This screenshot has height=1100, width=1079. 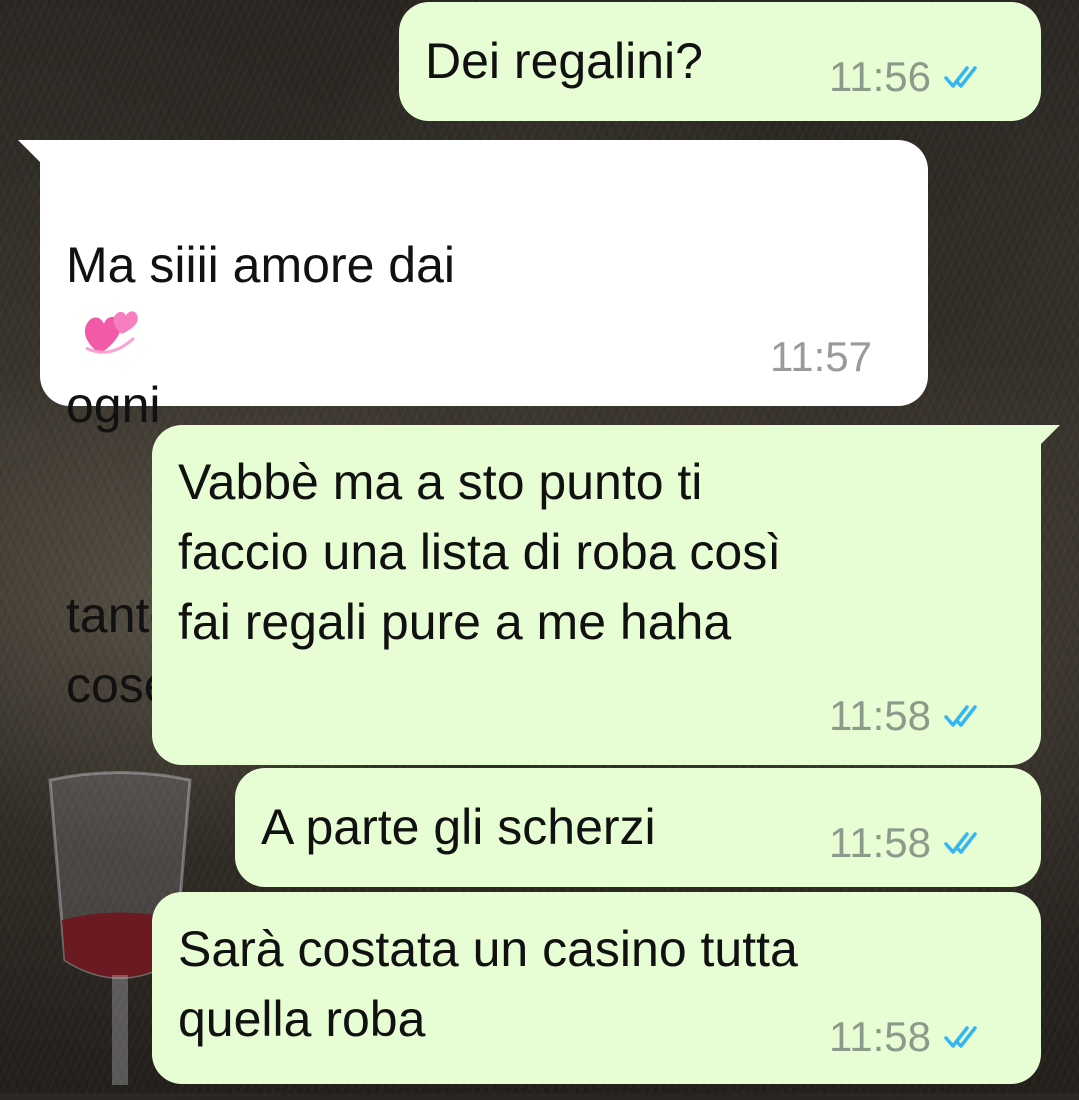 I want to click on revolving-hearts-emoji, so click(x=111, y=332).